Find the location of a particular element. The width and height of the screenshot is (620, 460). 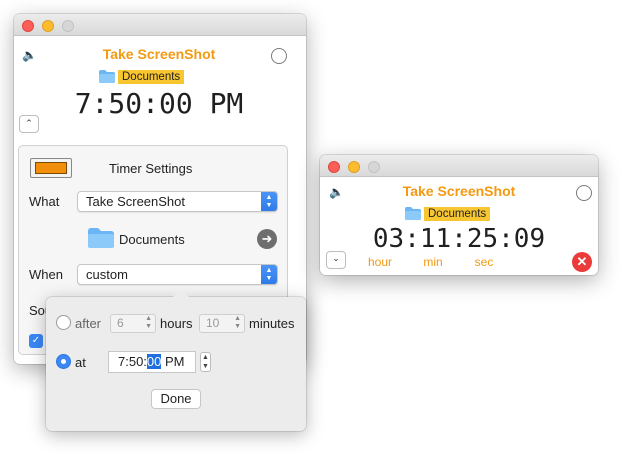

when-select-value: custom is located at coordinates (107, 274).